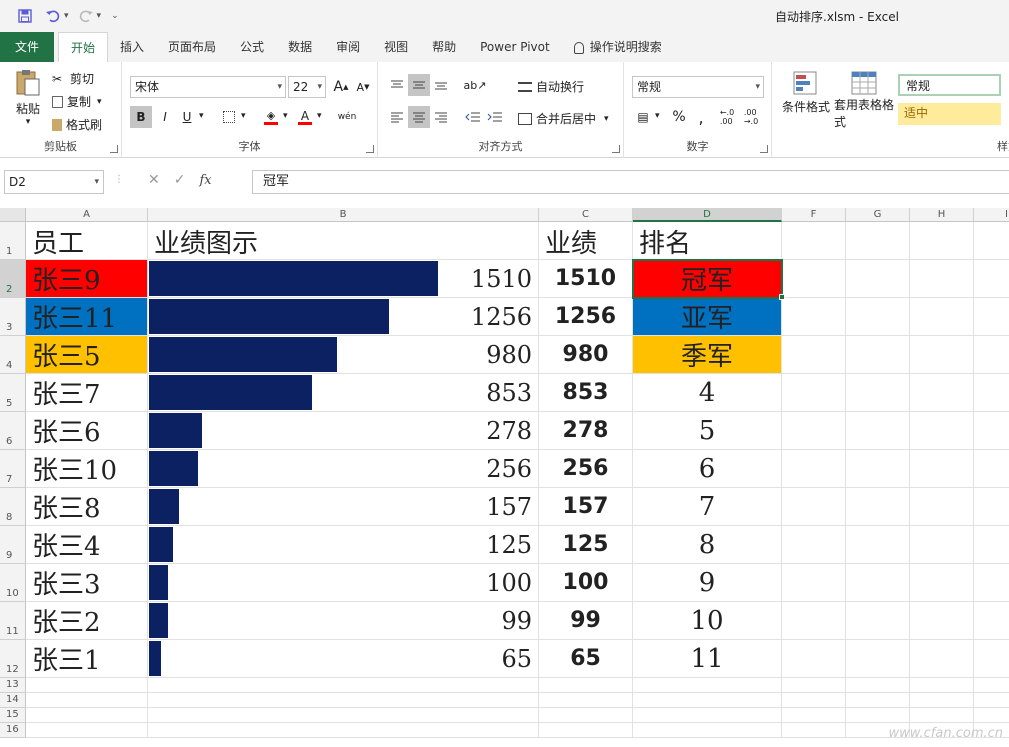 This screenshot has height=747, width=1009. What do you see at coordinates (87, 507) in the screenshot?
I see `employee-name-cell: 张三8` at bounding box center [87, 507].